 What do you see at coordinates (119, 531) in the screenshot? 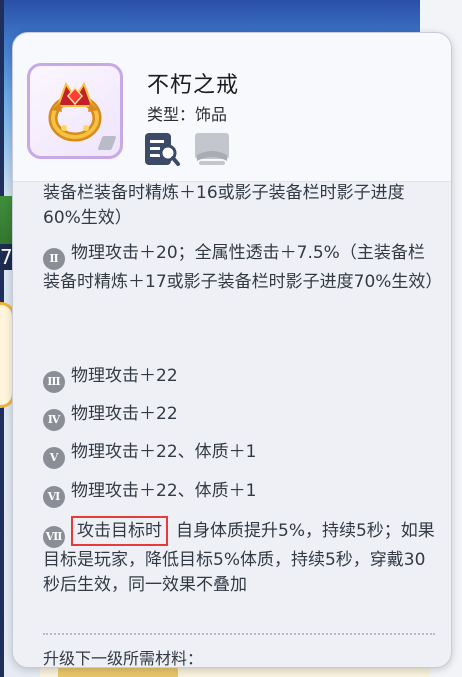
I see `highlighted-trigger-text: 攻击目标时` at bounding box center [119, 531].